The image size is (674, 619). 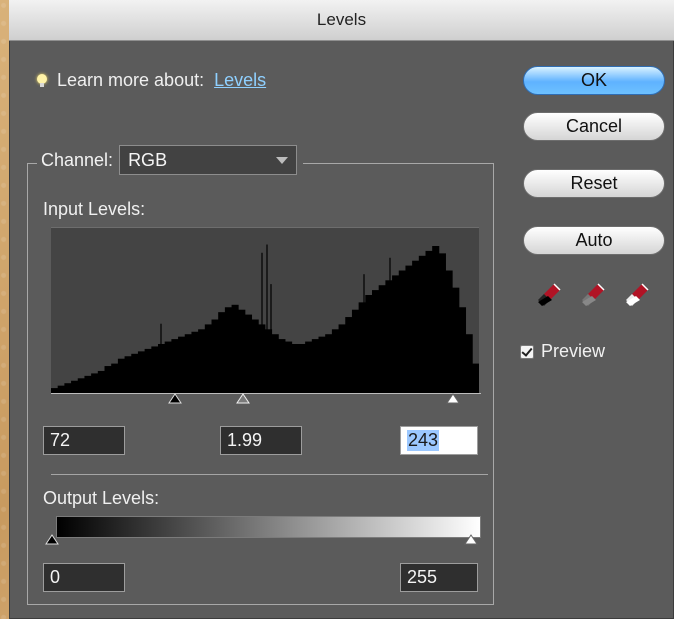 I want to click on reset-button: Reset, so click(x=594, y=183).